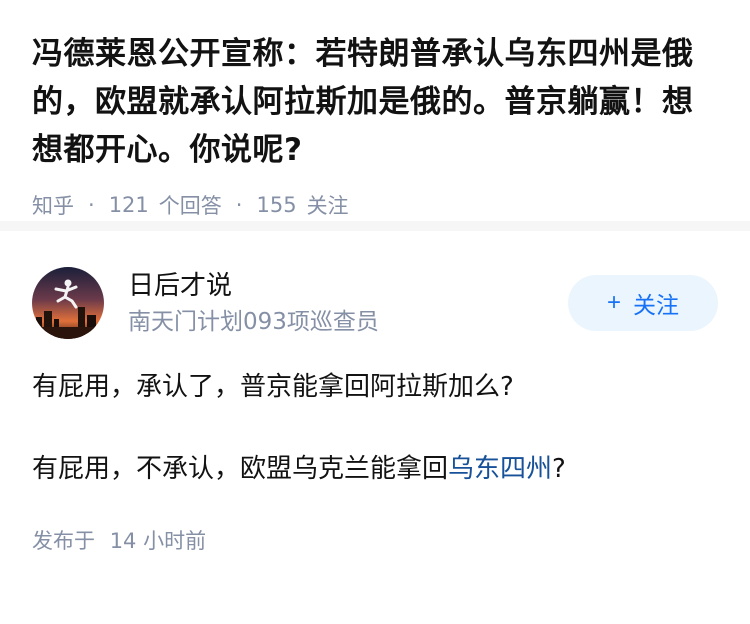 The height and width of the screenshot is (624, 750). What do you see at coordinates (53, 206) in the screenshot?
I see `source-label: 知乎` at bounding box center [53, 206].